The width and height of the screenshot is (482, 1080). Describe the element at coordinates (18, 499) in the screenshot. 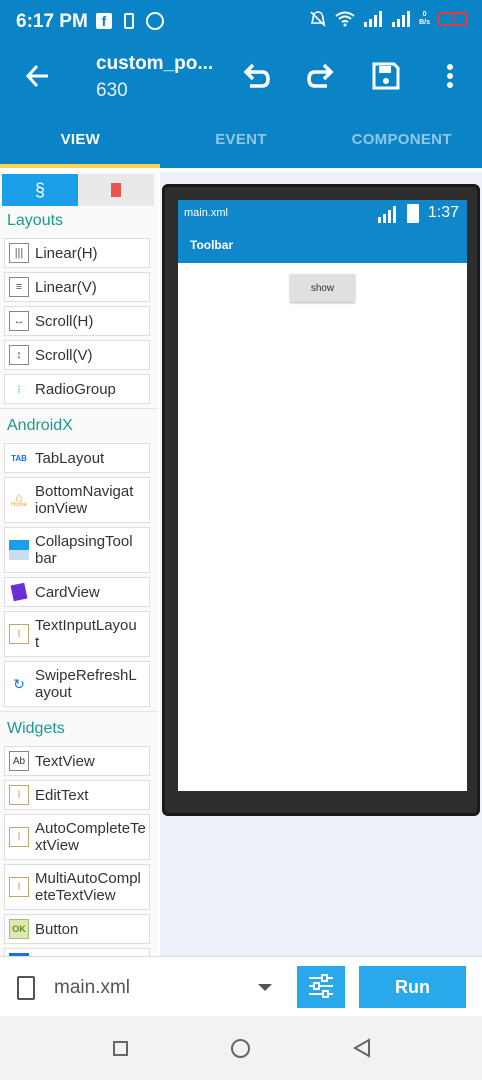

I see `home-icon: ⌂ Home` at that location.